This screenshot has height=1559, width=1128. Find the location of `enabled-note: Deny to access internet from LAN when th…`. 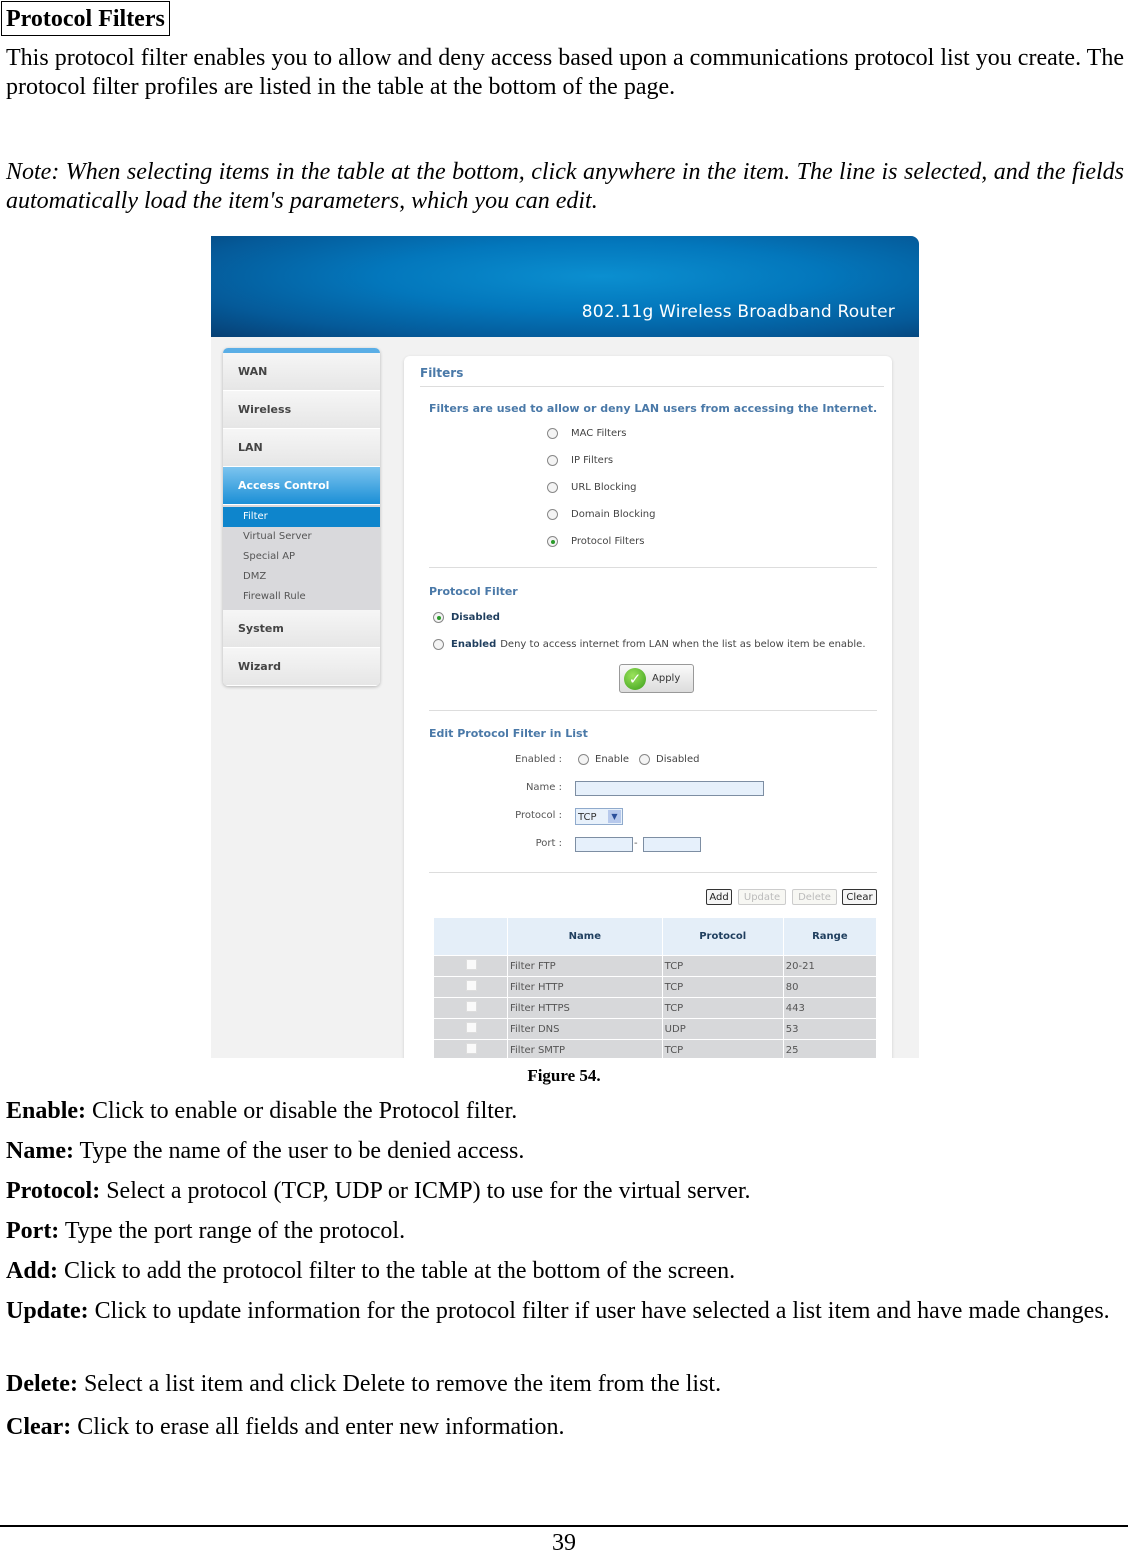

enabled-note: Deny to access internet from LAN when th… is located at coordinates (683, 644).